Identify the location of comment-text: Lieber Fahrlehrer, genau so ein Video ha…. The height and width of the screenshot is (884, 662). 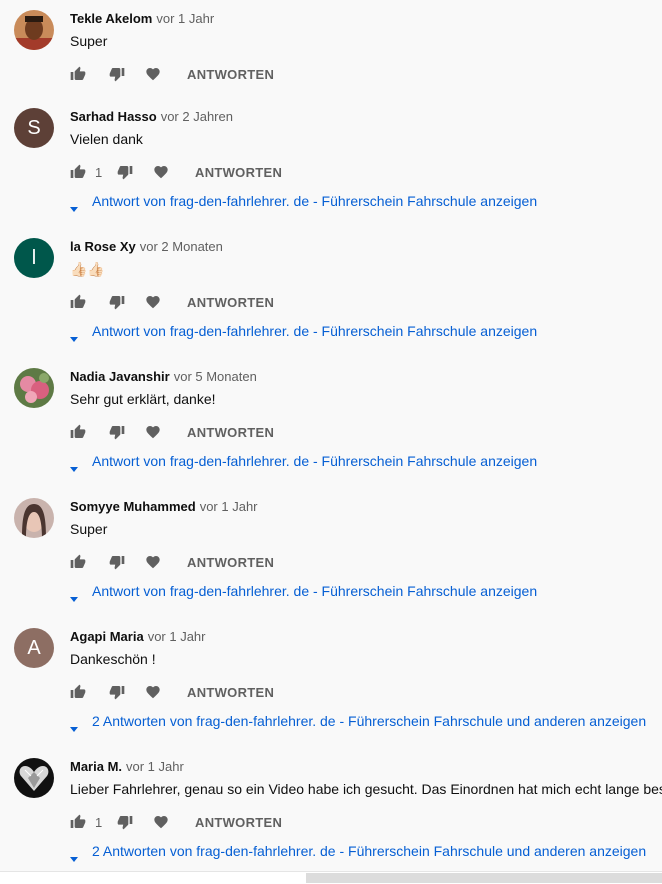
(366, 789).